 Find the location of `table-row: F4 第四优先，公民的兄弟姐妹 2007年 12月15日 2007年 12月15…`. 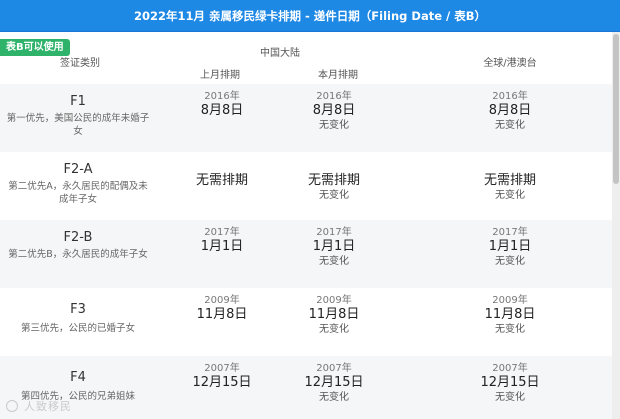

table-row: F4 第四优先，公民的兄弟姐妹 2007年 12月15日 2007年 12月15… is located at coordinates (306, 387).